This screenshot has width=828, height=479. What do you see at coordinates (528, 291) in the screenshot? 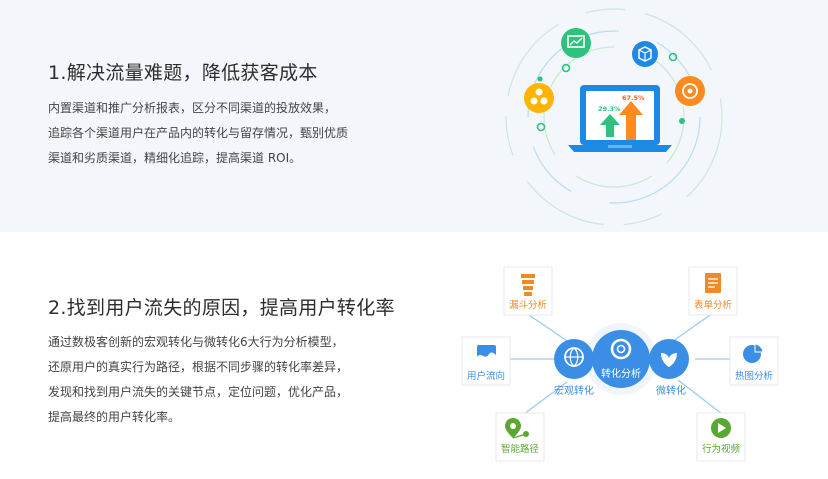
I see `card-funnel-analysis: 漏斗分析` at bounding box center [528, 291].